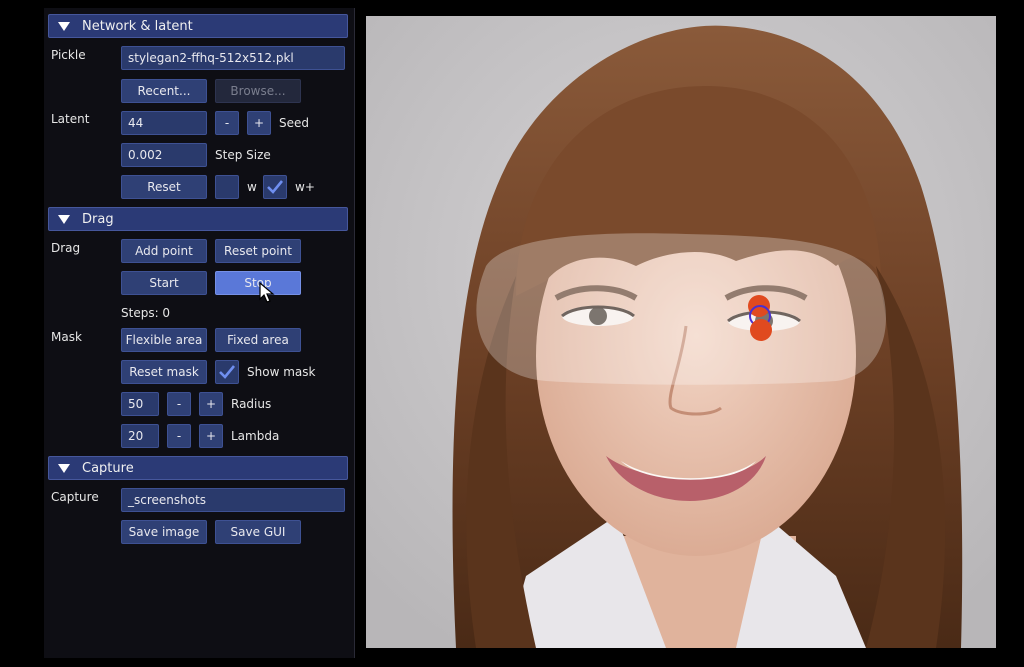 This screenshot has width=1024, height=667. I want to click on reset-point-button: Reset point, so click(258, 251).